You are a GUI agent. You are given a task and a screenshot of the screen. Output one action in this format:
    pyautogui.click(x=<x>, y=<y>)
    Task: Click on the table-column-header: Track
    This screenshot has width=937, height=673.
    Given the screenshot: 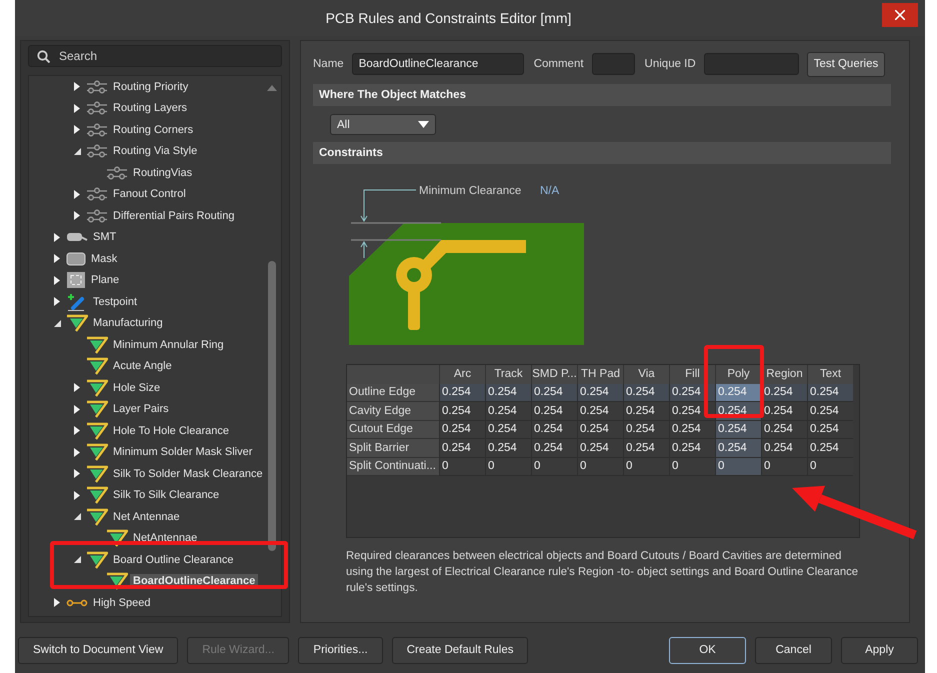 What is the action you would take?
    pyautogui.click(x=508, y=374)
    